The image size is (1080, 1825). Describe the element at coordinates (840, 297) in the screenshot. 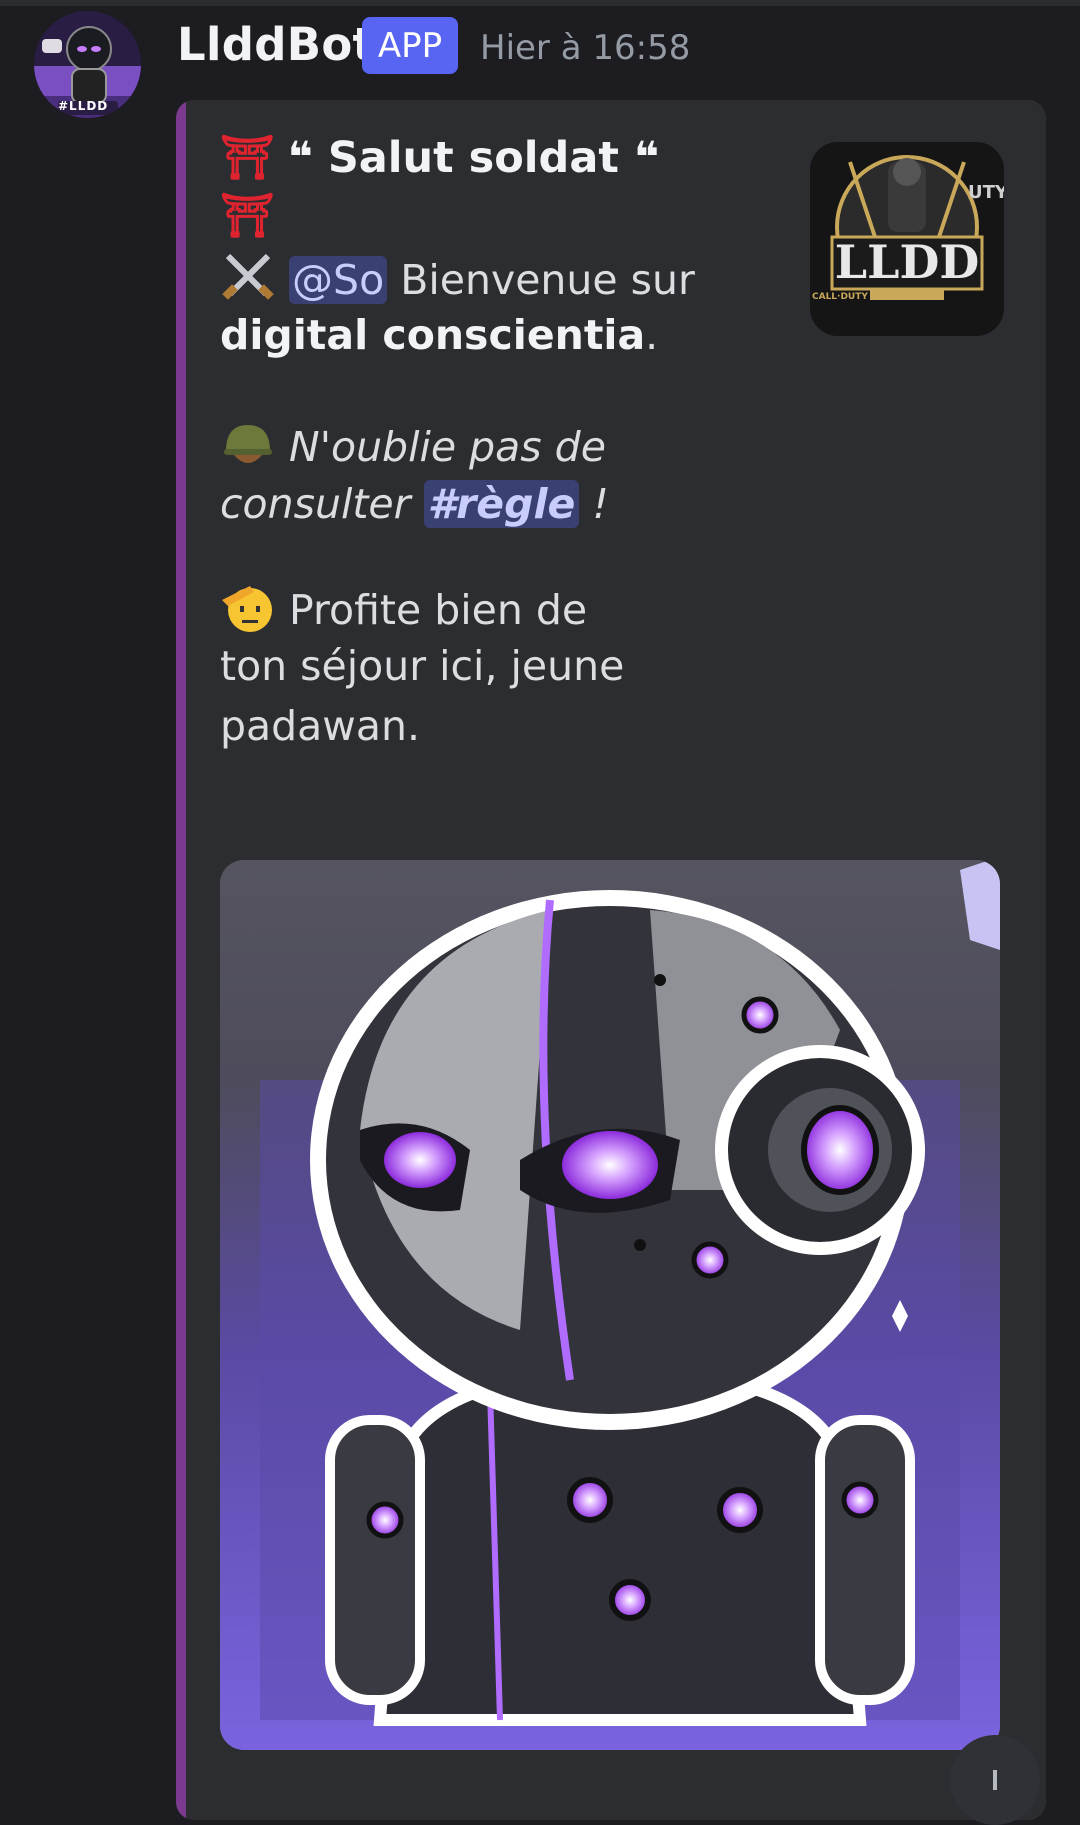

I see `thumbnail-caption: CALL·DUTY` at that location.